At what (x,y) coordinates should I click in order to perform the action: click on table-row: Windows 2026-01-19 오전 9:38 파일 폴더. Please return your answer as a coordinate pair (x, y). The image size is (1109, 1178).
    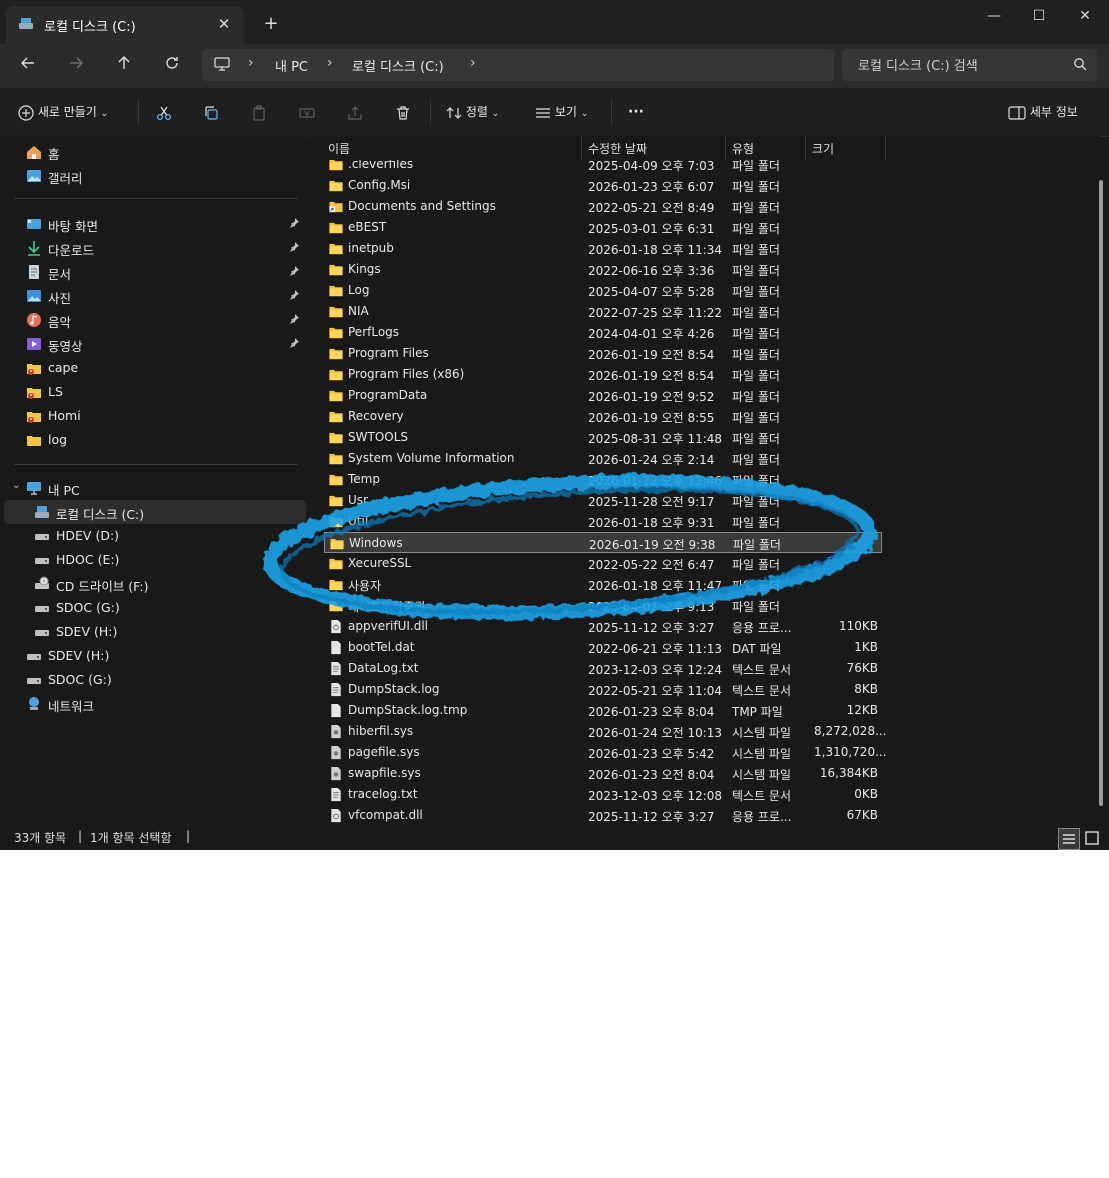
    Looking at the image, I should click on (603, 542).